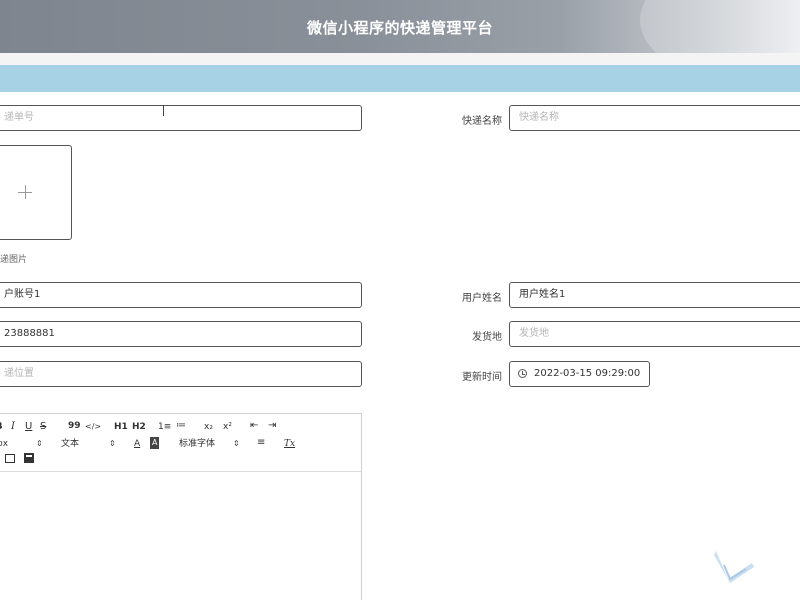 This screenshot has width=800, height=600. What do you see at coordinates (180, 471) in the screenshot?
I see `toolbar-divider` at bounding box center [180, 471].